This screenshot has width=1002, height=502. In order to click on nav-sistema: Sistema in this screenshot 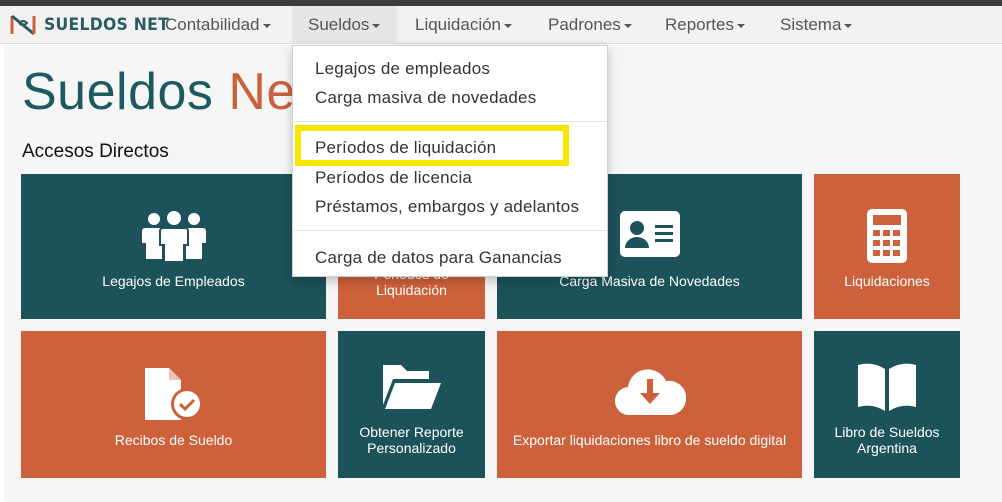, I will do `click(816, 25)`.